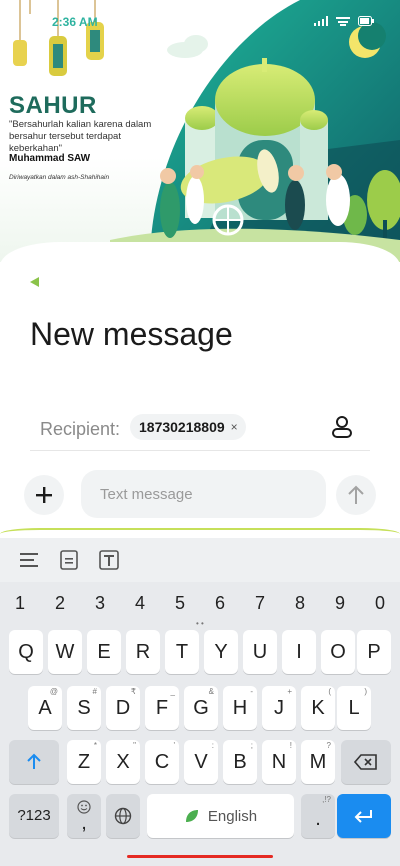 Image resolution: width=400 pixels, height=866 pixels. What do you see at coordinates (20, 605) in the screenshot?
I see `key-1: 1` at bounding box center [20, 605].